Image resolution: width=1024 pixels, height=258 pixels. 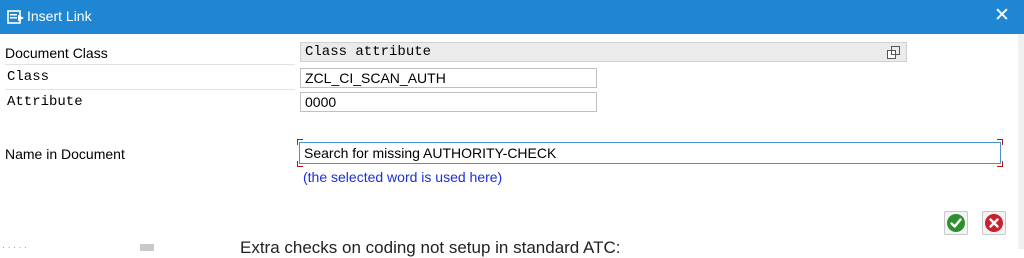 I want to click on value-help-icon, so click(x=894, y=53).